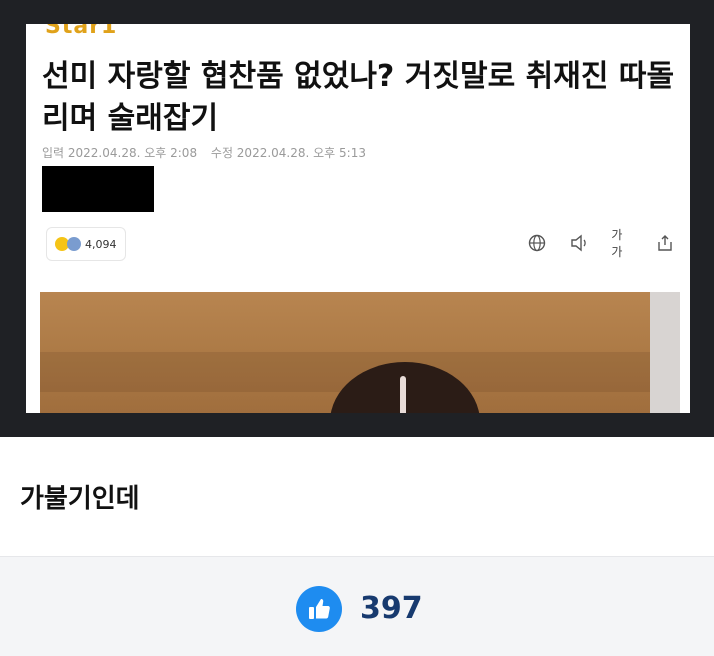 The width and height of the screenshot is (714, 656). I want to click on share-icon, so click(665, 243).